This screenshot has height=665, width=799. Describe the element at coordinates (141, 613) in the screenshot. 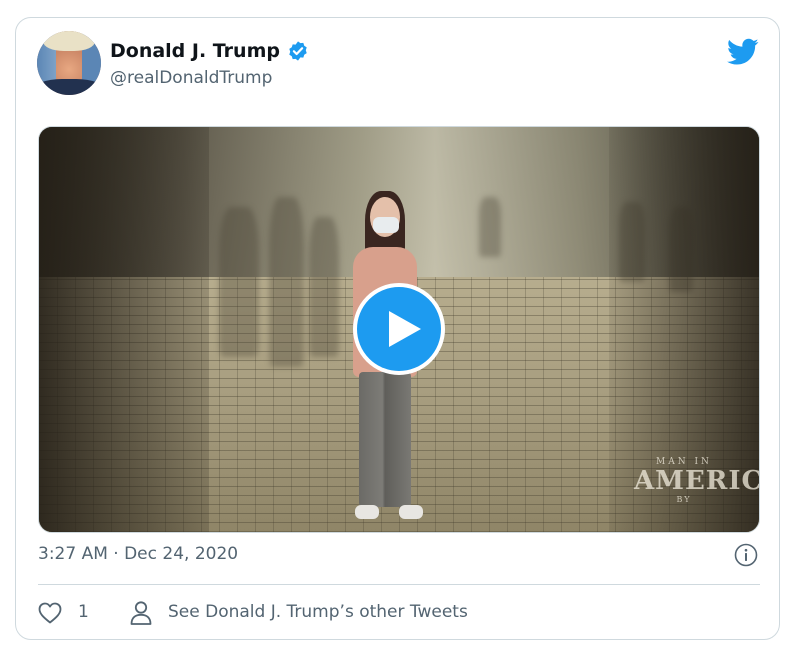

I see `person-icon` at that location.